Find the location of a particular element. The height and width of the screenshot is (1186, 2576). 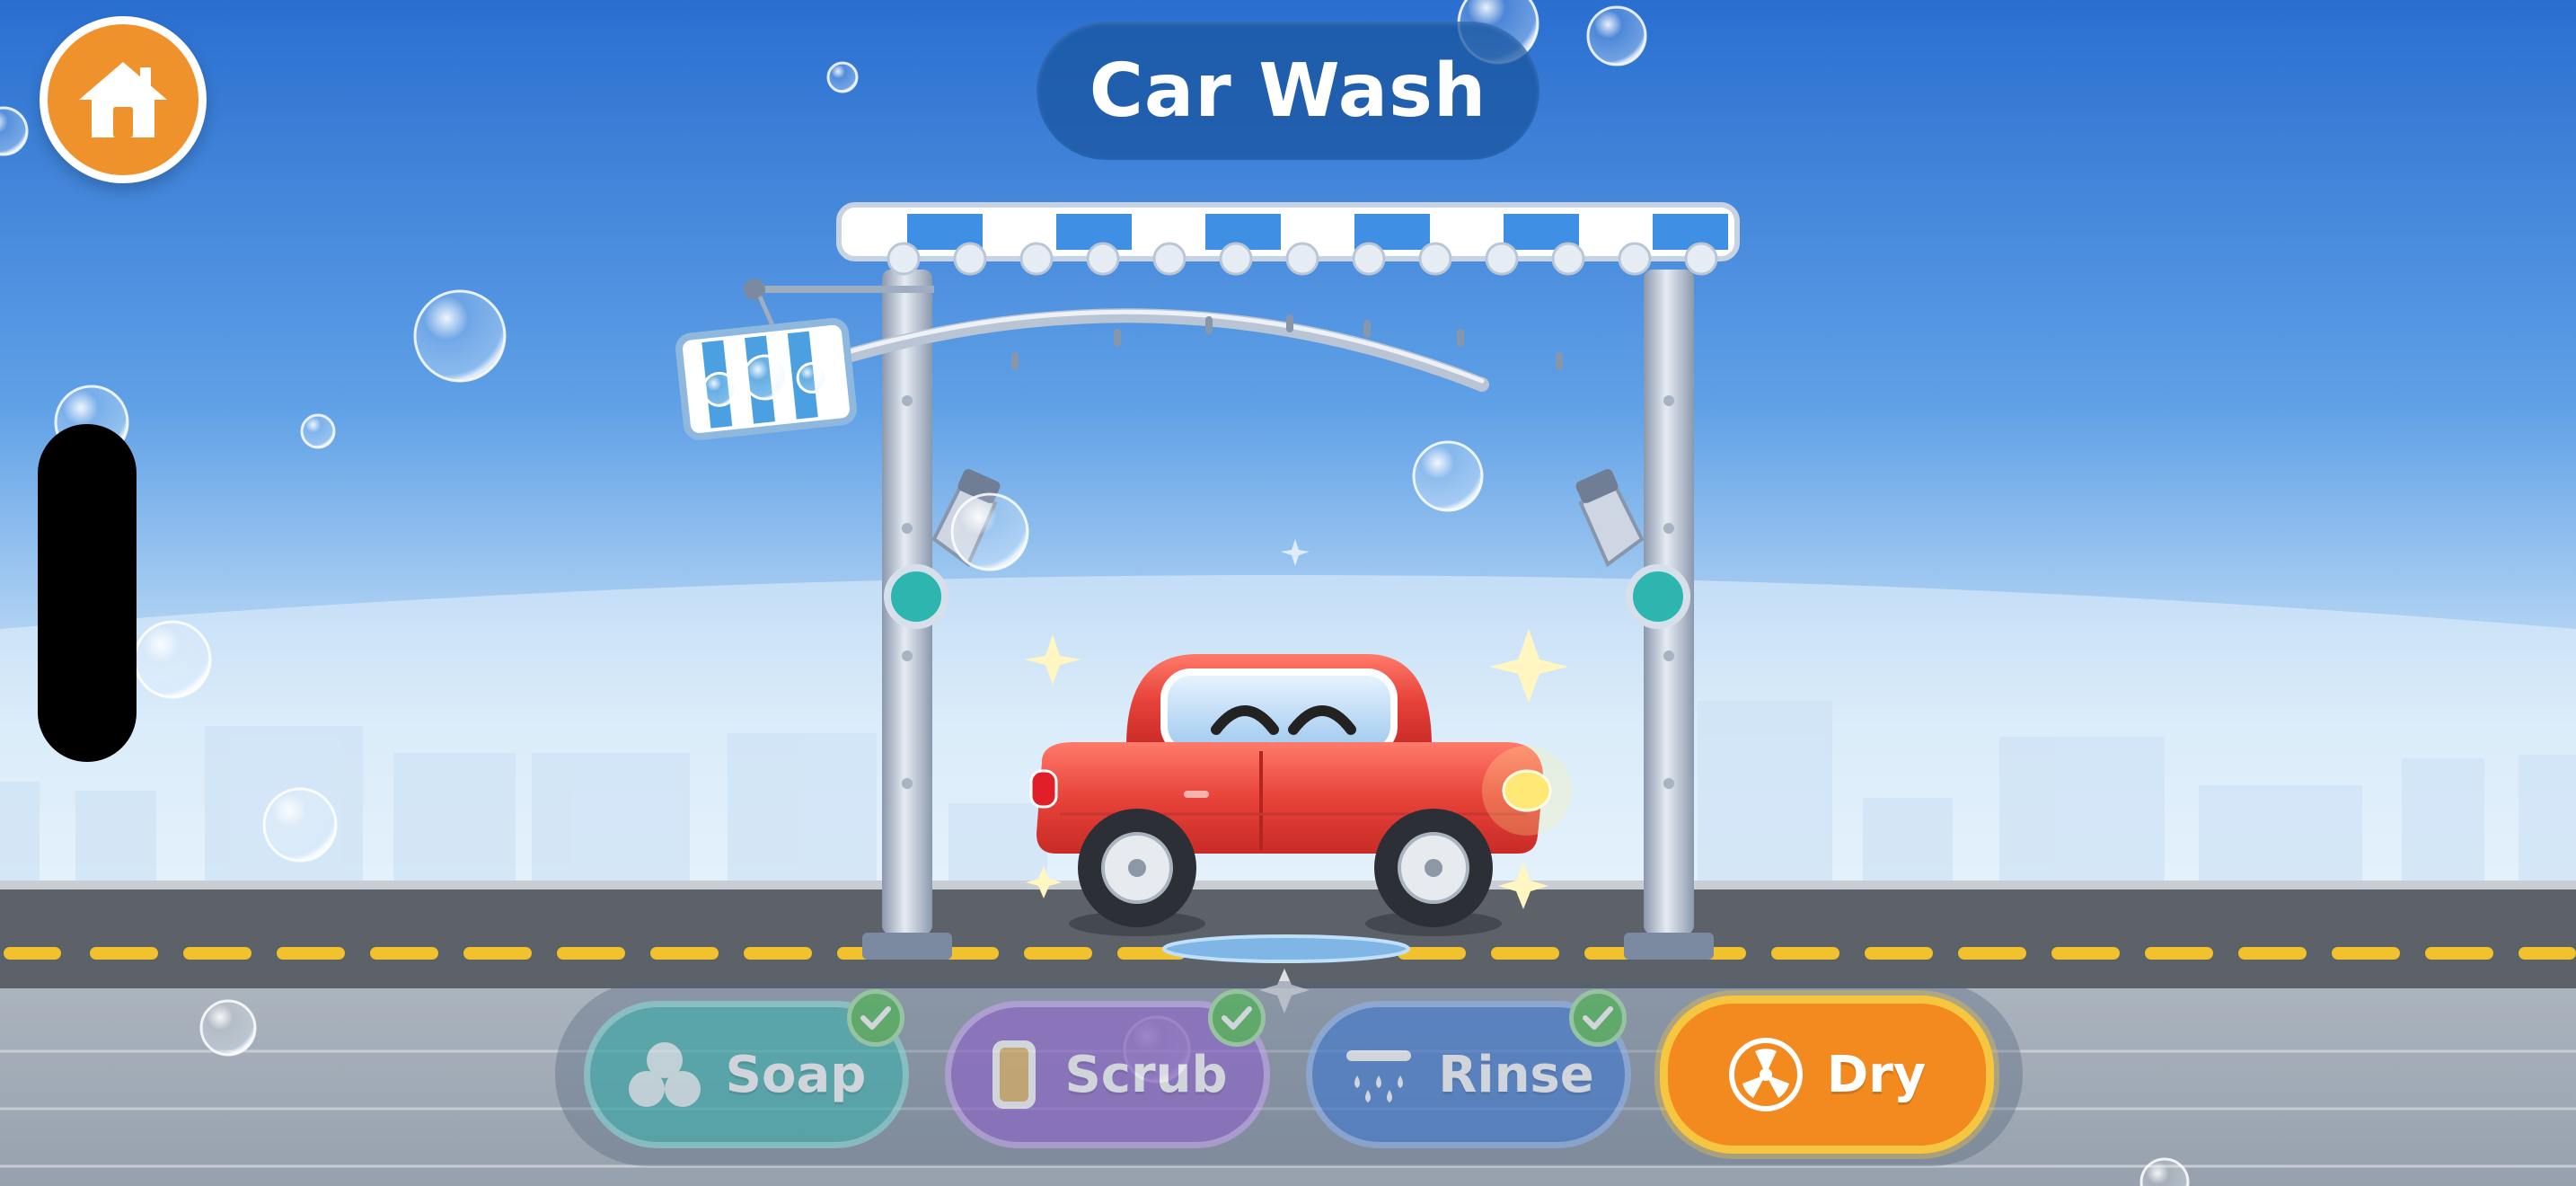

sponge-icon is located at coordinates (1014, 1074).